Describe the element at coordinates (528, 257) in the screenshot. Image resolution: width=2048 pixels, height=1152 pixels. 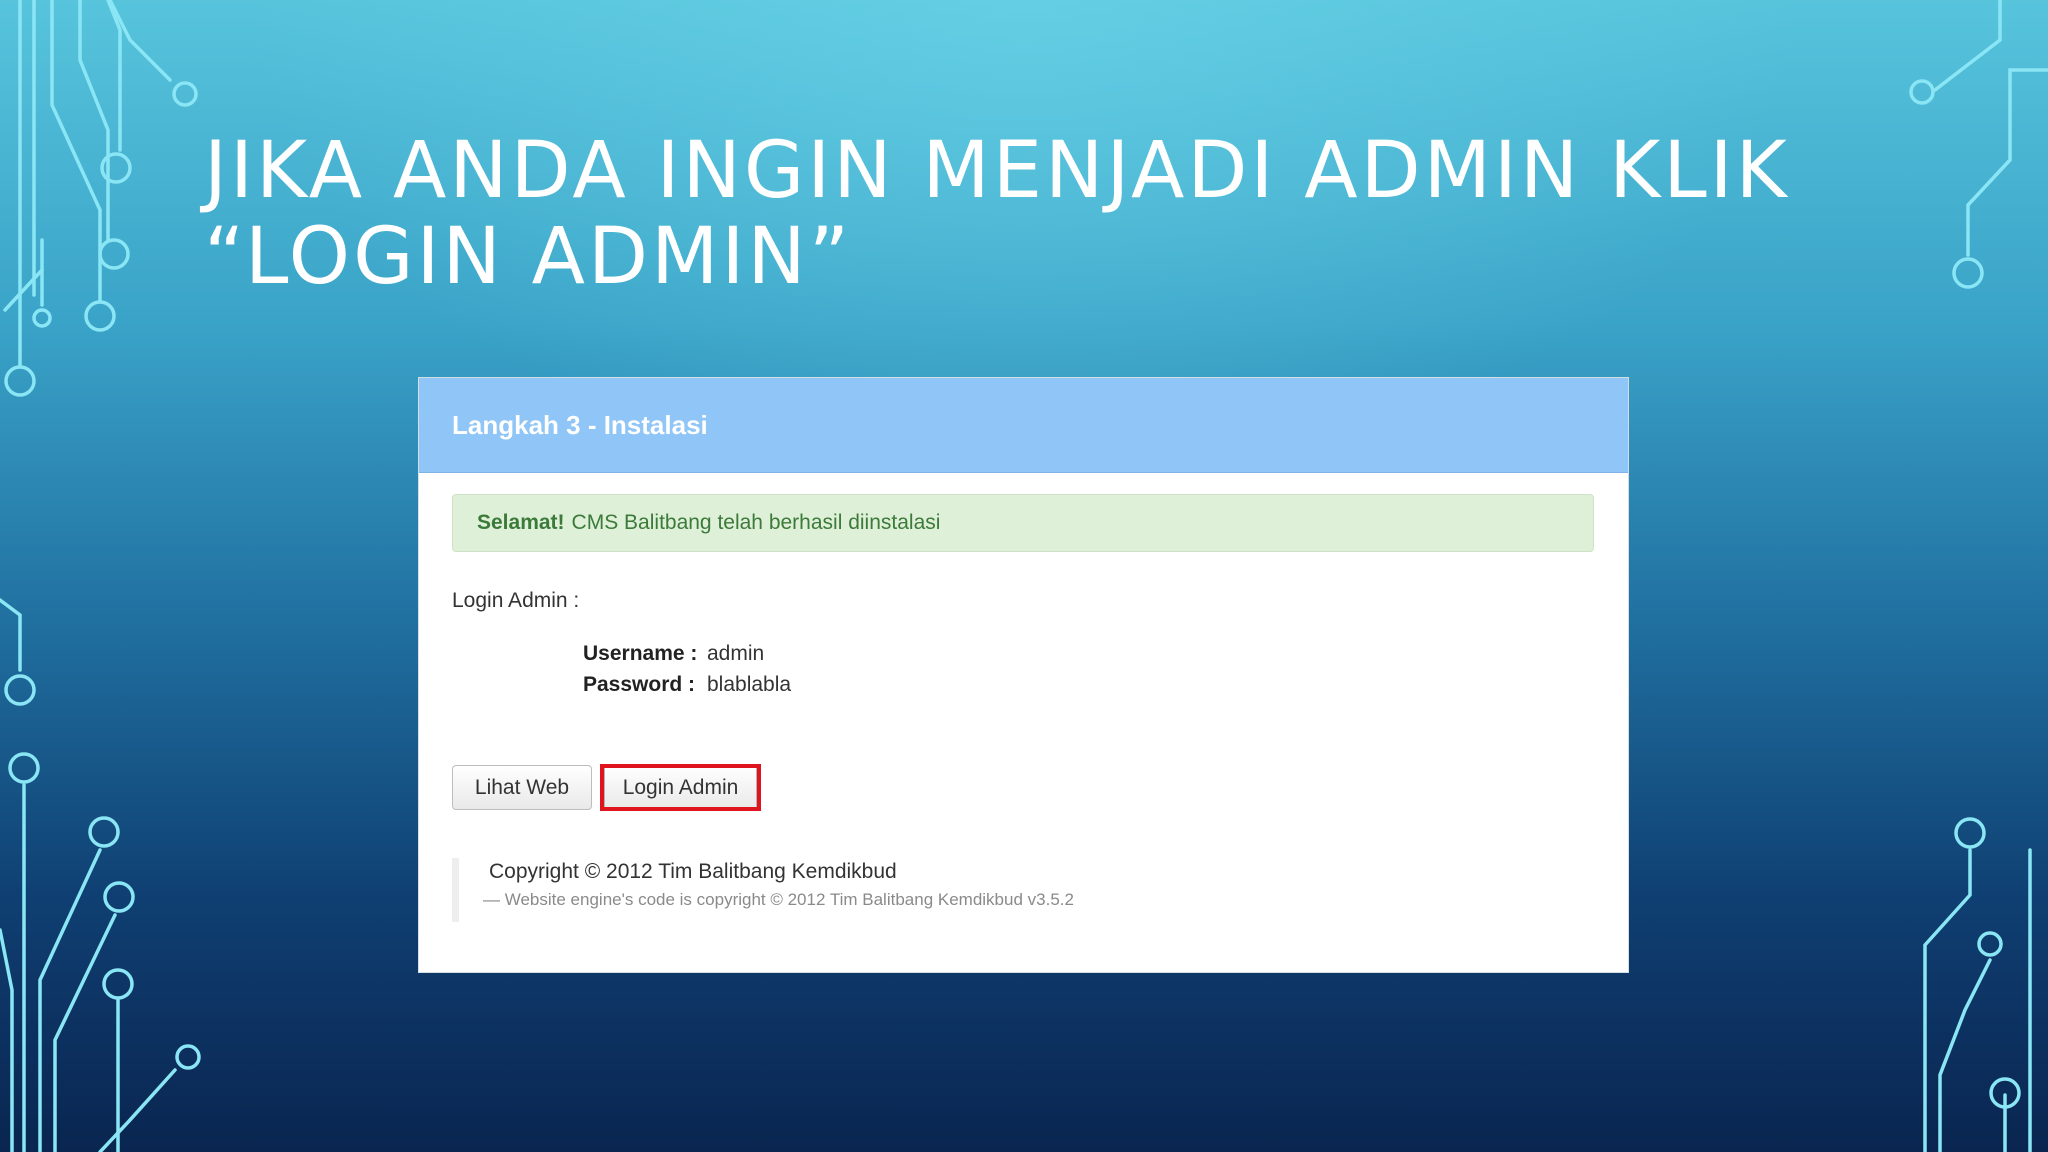
I see `slide-title-line-2: “Login Admin”` at that location.